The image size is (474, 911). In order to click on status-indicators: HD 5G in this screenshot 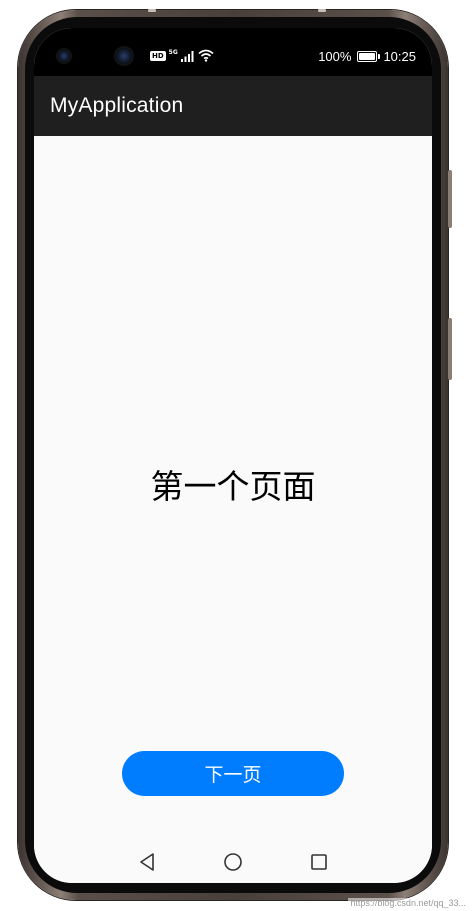, I will do `click(182, 56)`.